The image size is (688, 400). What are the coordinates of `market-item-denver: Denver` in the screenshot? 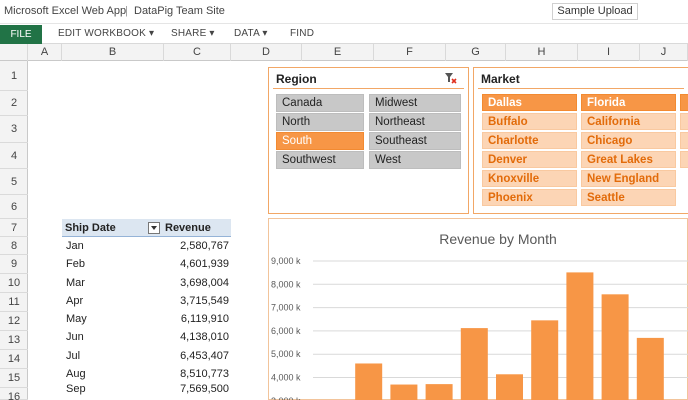 It's located at (529, 159).